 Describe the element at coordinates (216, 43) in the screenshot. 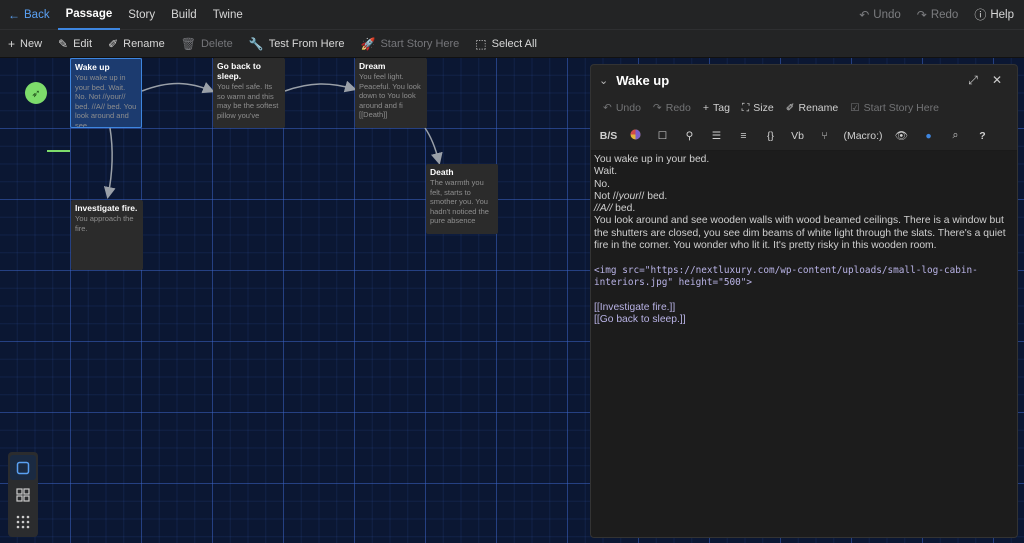

I see `delete-label: Delete` at that location.